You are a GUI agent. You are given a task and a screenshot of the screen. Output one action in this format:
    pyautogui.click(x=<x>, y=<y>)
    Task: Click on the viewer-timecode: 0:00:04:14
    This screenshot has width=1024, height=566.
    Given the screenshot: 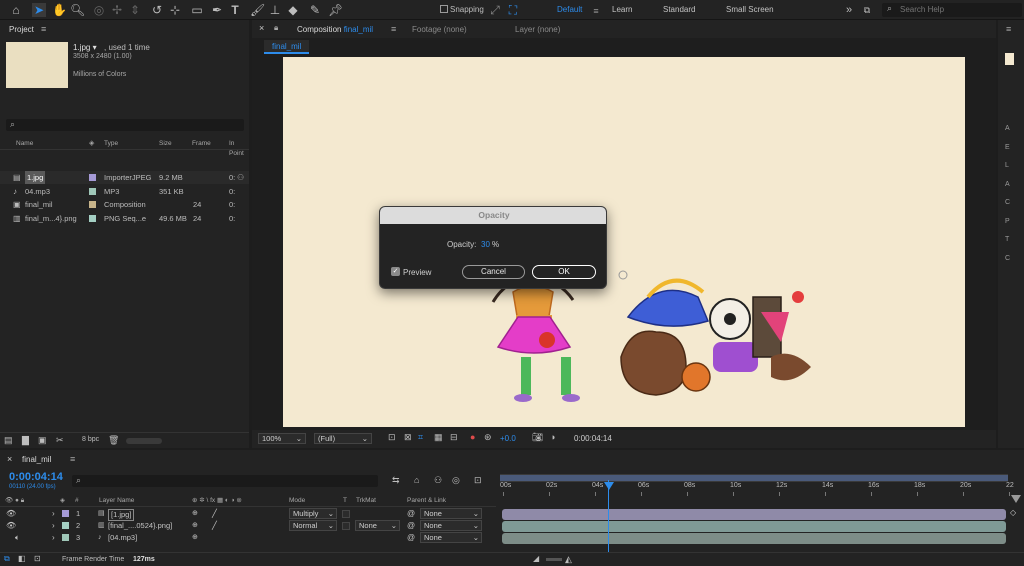 What is the action you would take?
    pyautogui.click(x=593, y=438)
    